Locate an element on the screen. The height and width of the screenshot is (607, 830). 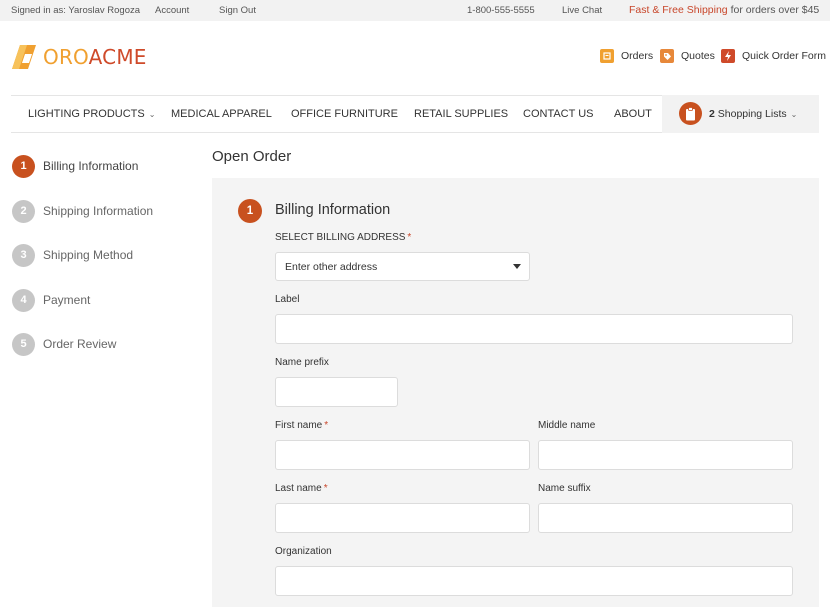
sign-out-link: Sign Out is located at coordinates (237, 10).